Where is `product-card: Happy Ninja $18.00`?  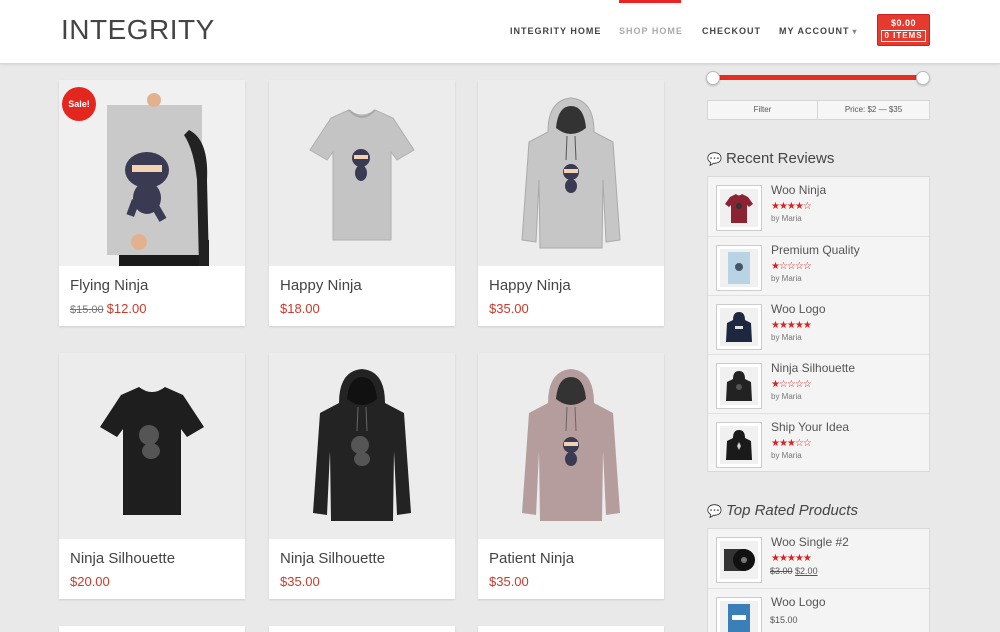 product-card: Happy Ninja $18.00 is located at coordinates (362, 203).